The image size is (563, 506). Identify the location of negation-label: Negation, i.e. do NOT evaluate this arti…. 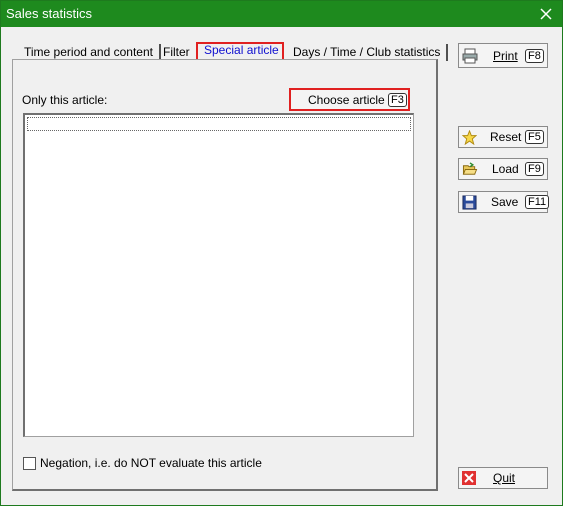
(151, 463).